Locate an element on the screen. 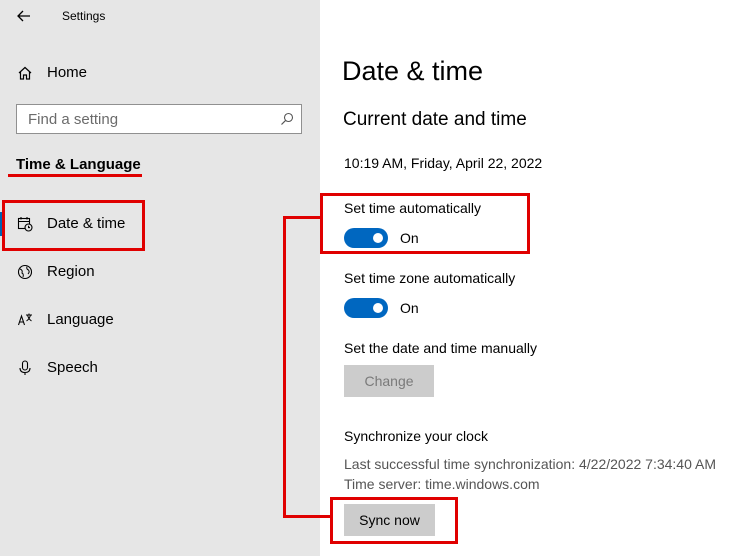 The width and height of the screenshot is (750, 556). page-title: Date & time is located at coordinates (413, 71).